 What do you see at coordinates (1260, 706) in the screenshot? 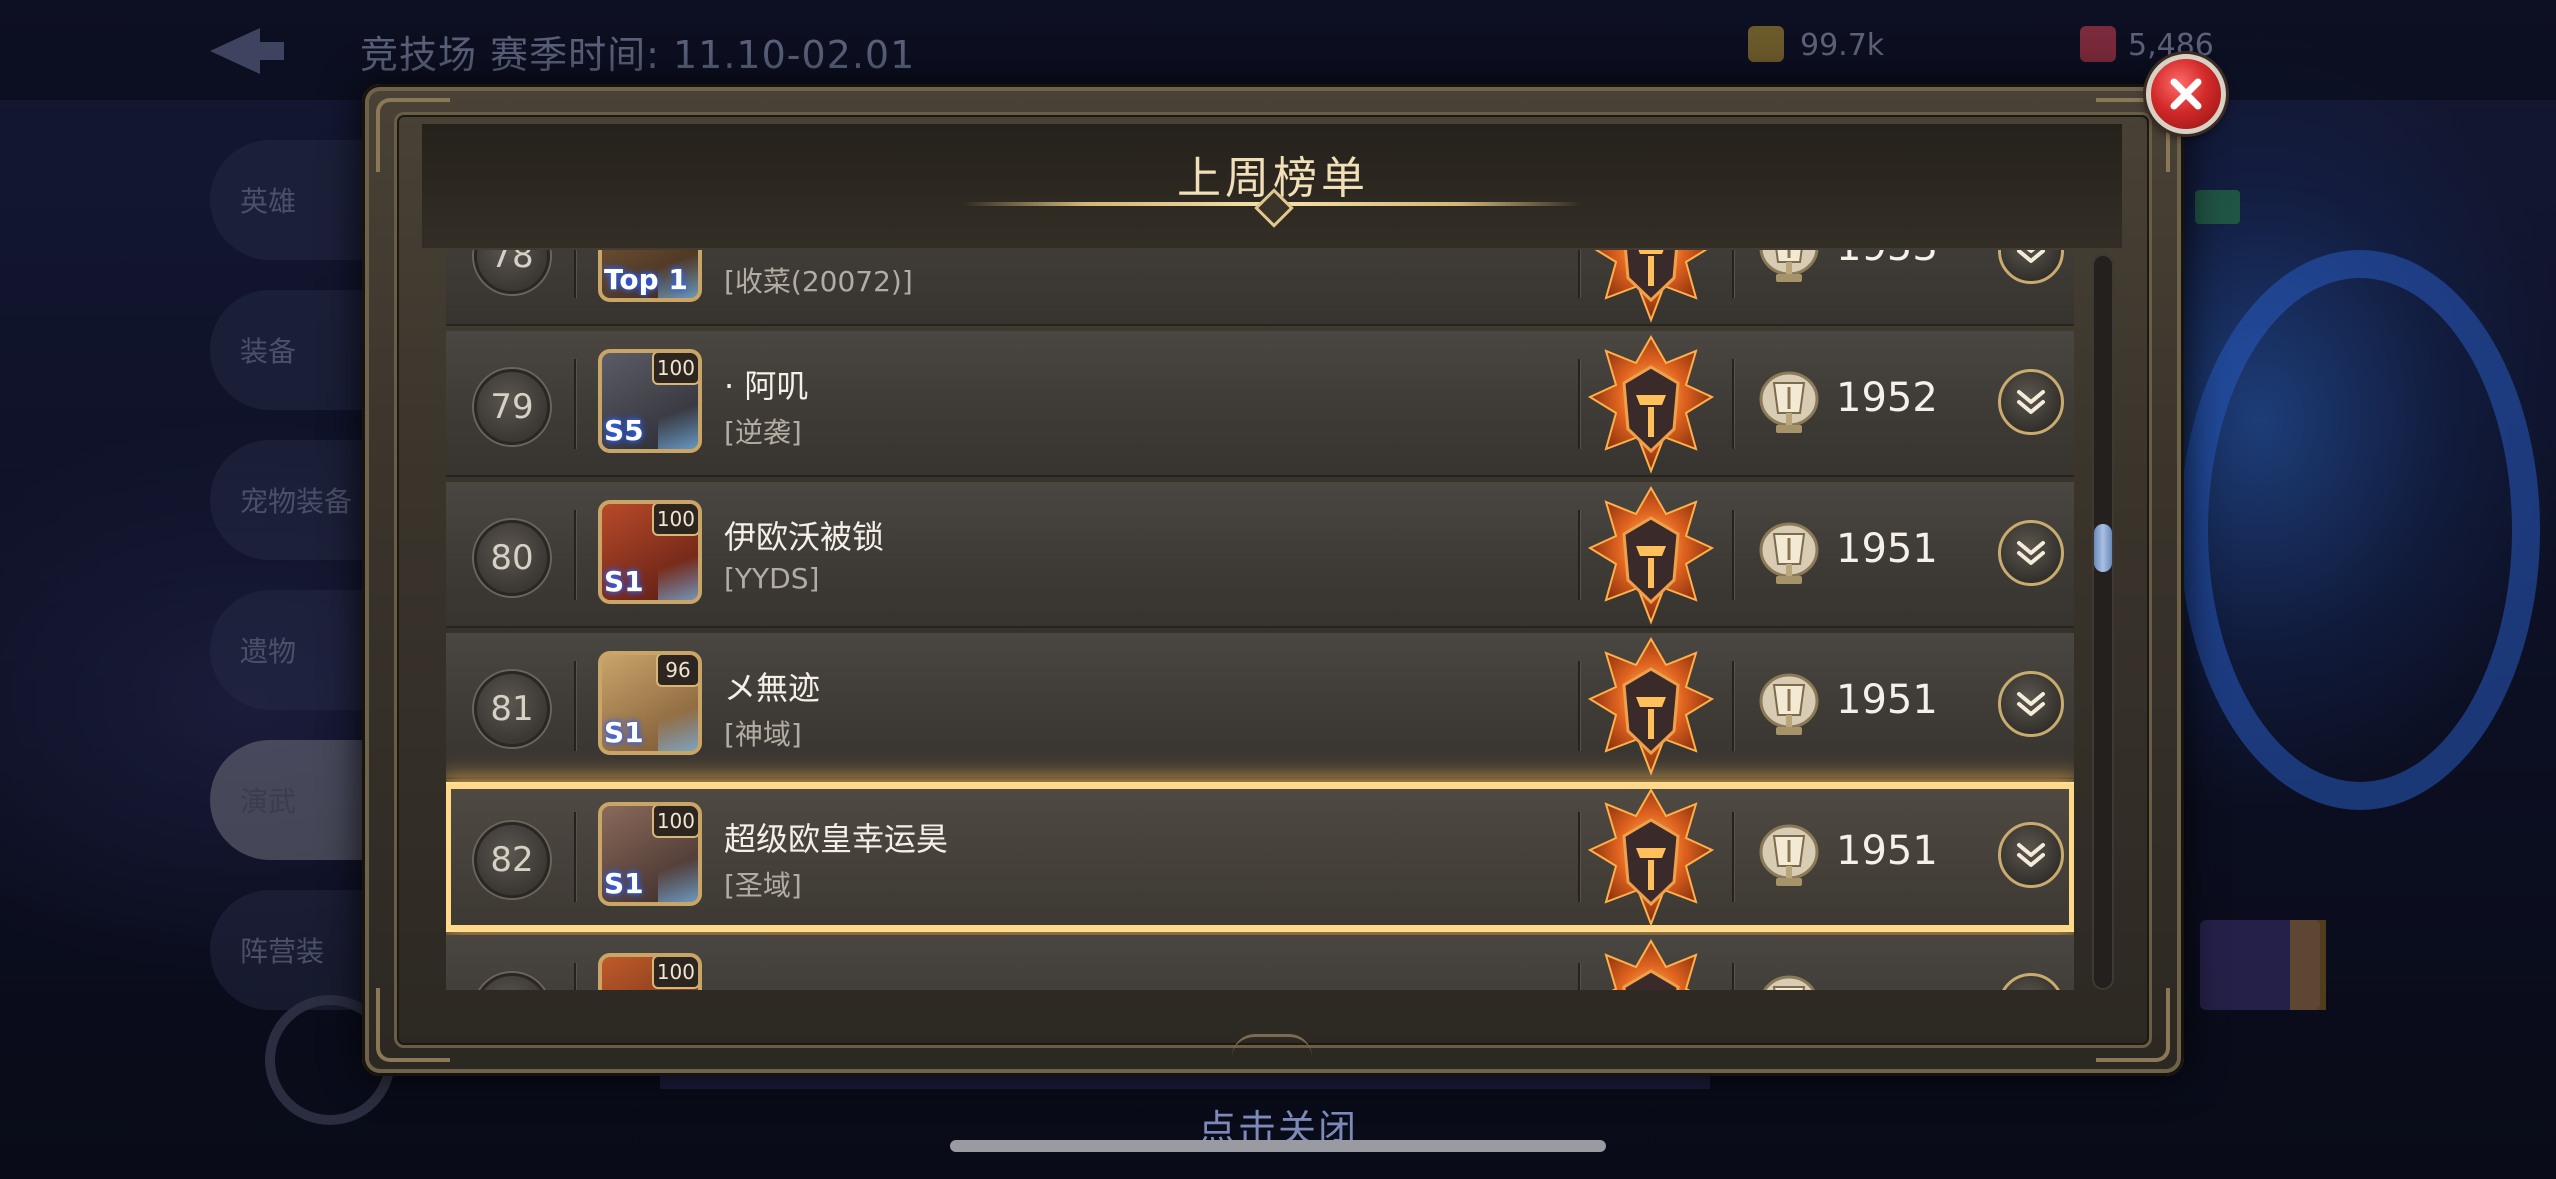
I see `leaderboard-row: 81 S1 96 メ無迹 [神域] 1951` at bounding box center [1260, 706].